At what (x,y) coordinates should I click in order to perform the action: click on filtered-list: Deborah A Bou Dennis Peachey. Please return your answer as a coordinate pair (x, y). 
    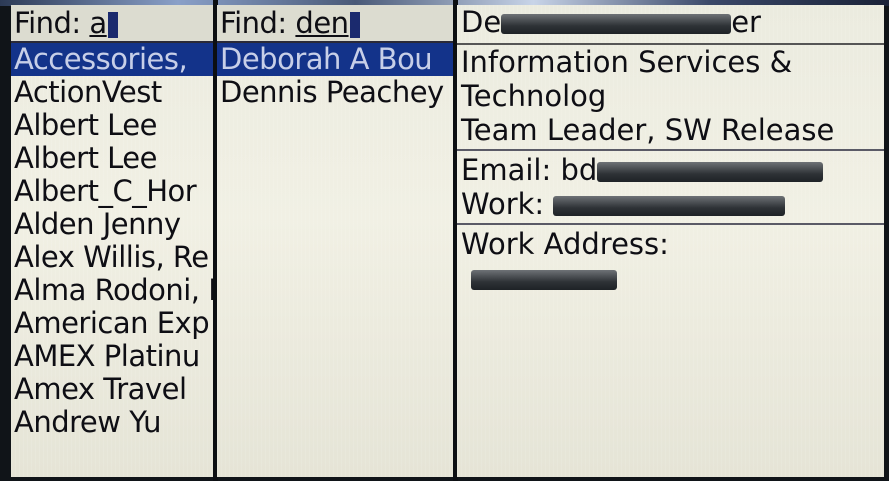
    Looking at the image, I should click on (335, 76).